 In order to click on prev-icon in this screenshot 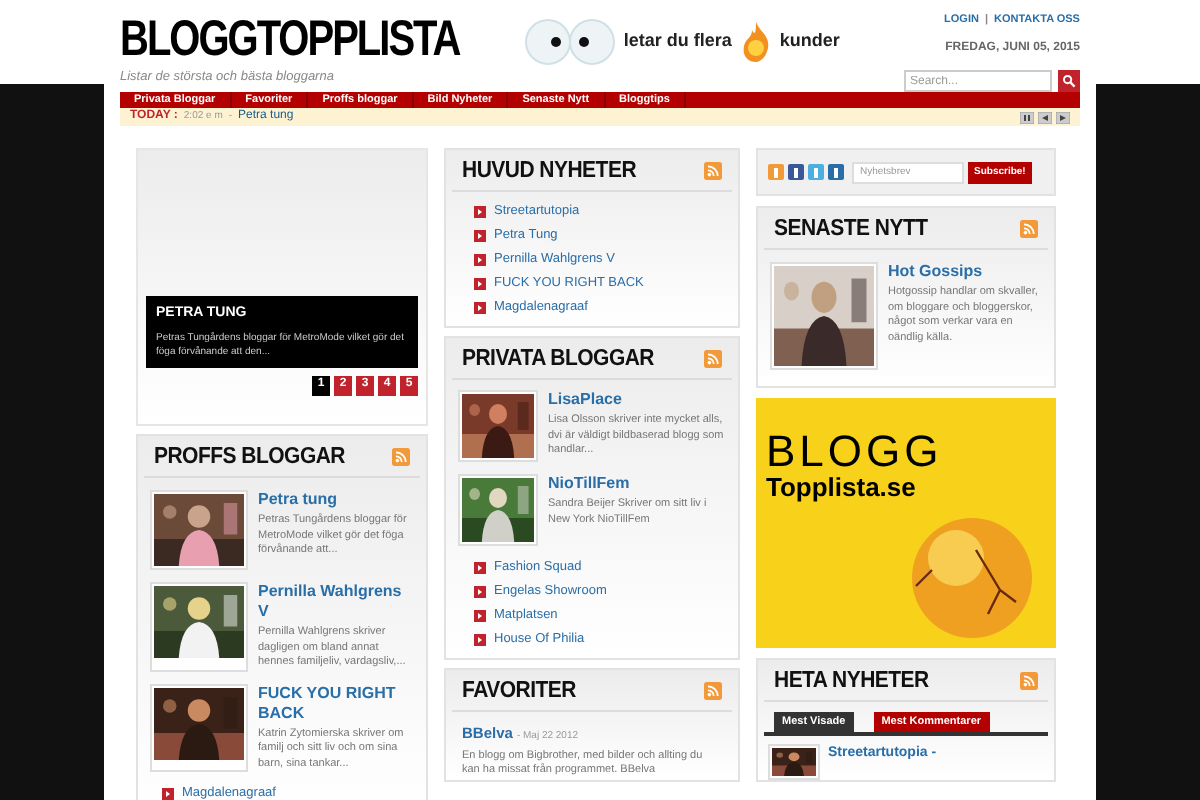, I will do `click(1045, 117)`.